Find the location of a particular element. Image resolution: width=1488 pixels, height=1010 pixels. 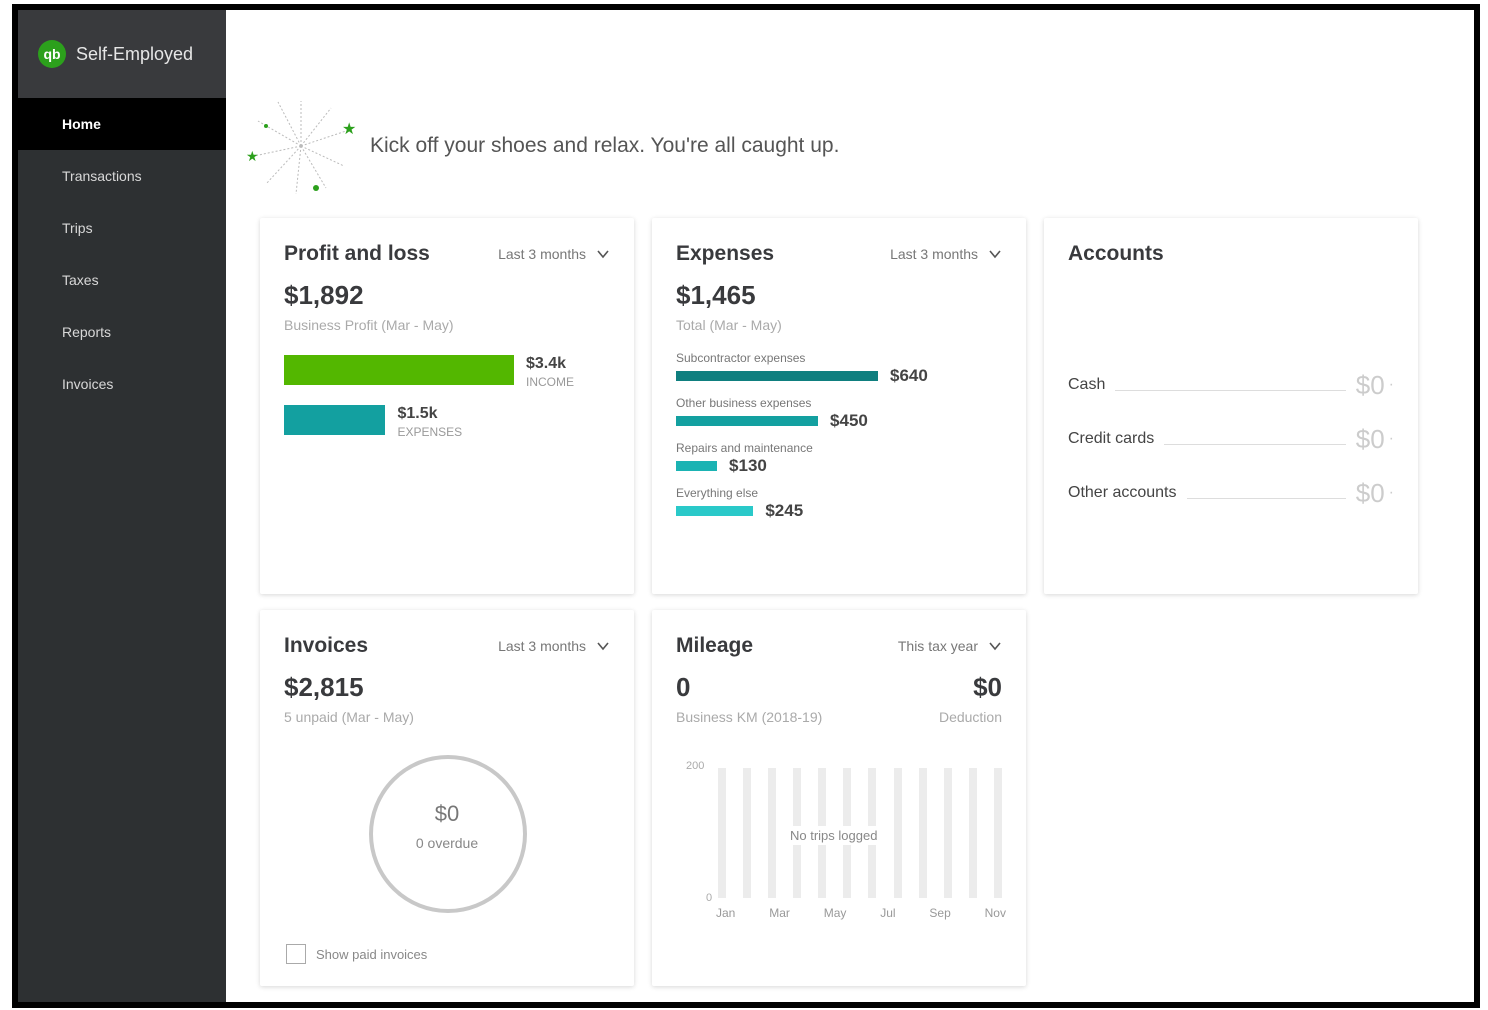

quickbooks-logo-icon: qb is located at coordinates (52, 54).